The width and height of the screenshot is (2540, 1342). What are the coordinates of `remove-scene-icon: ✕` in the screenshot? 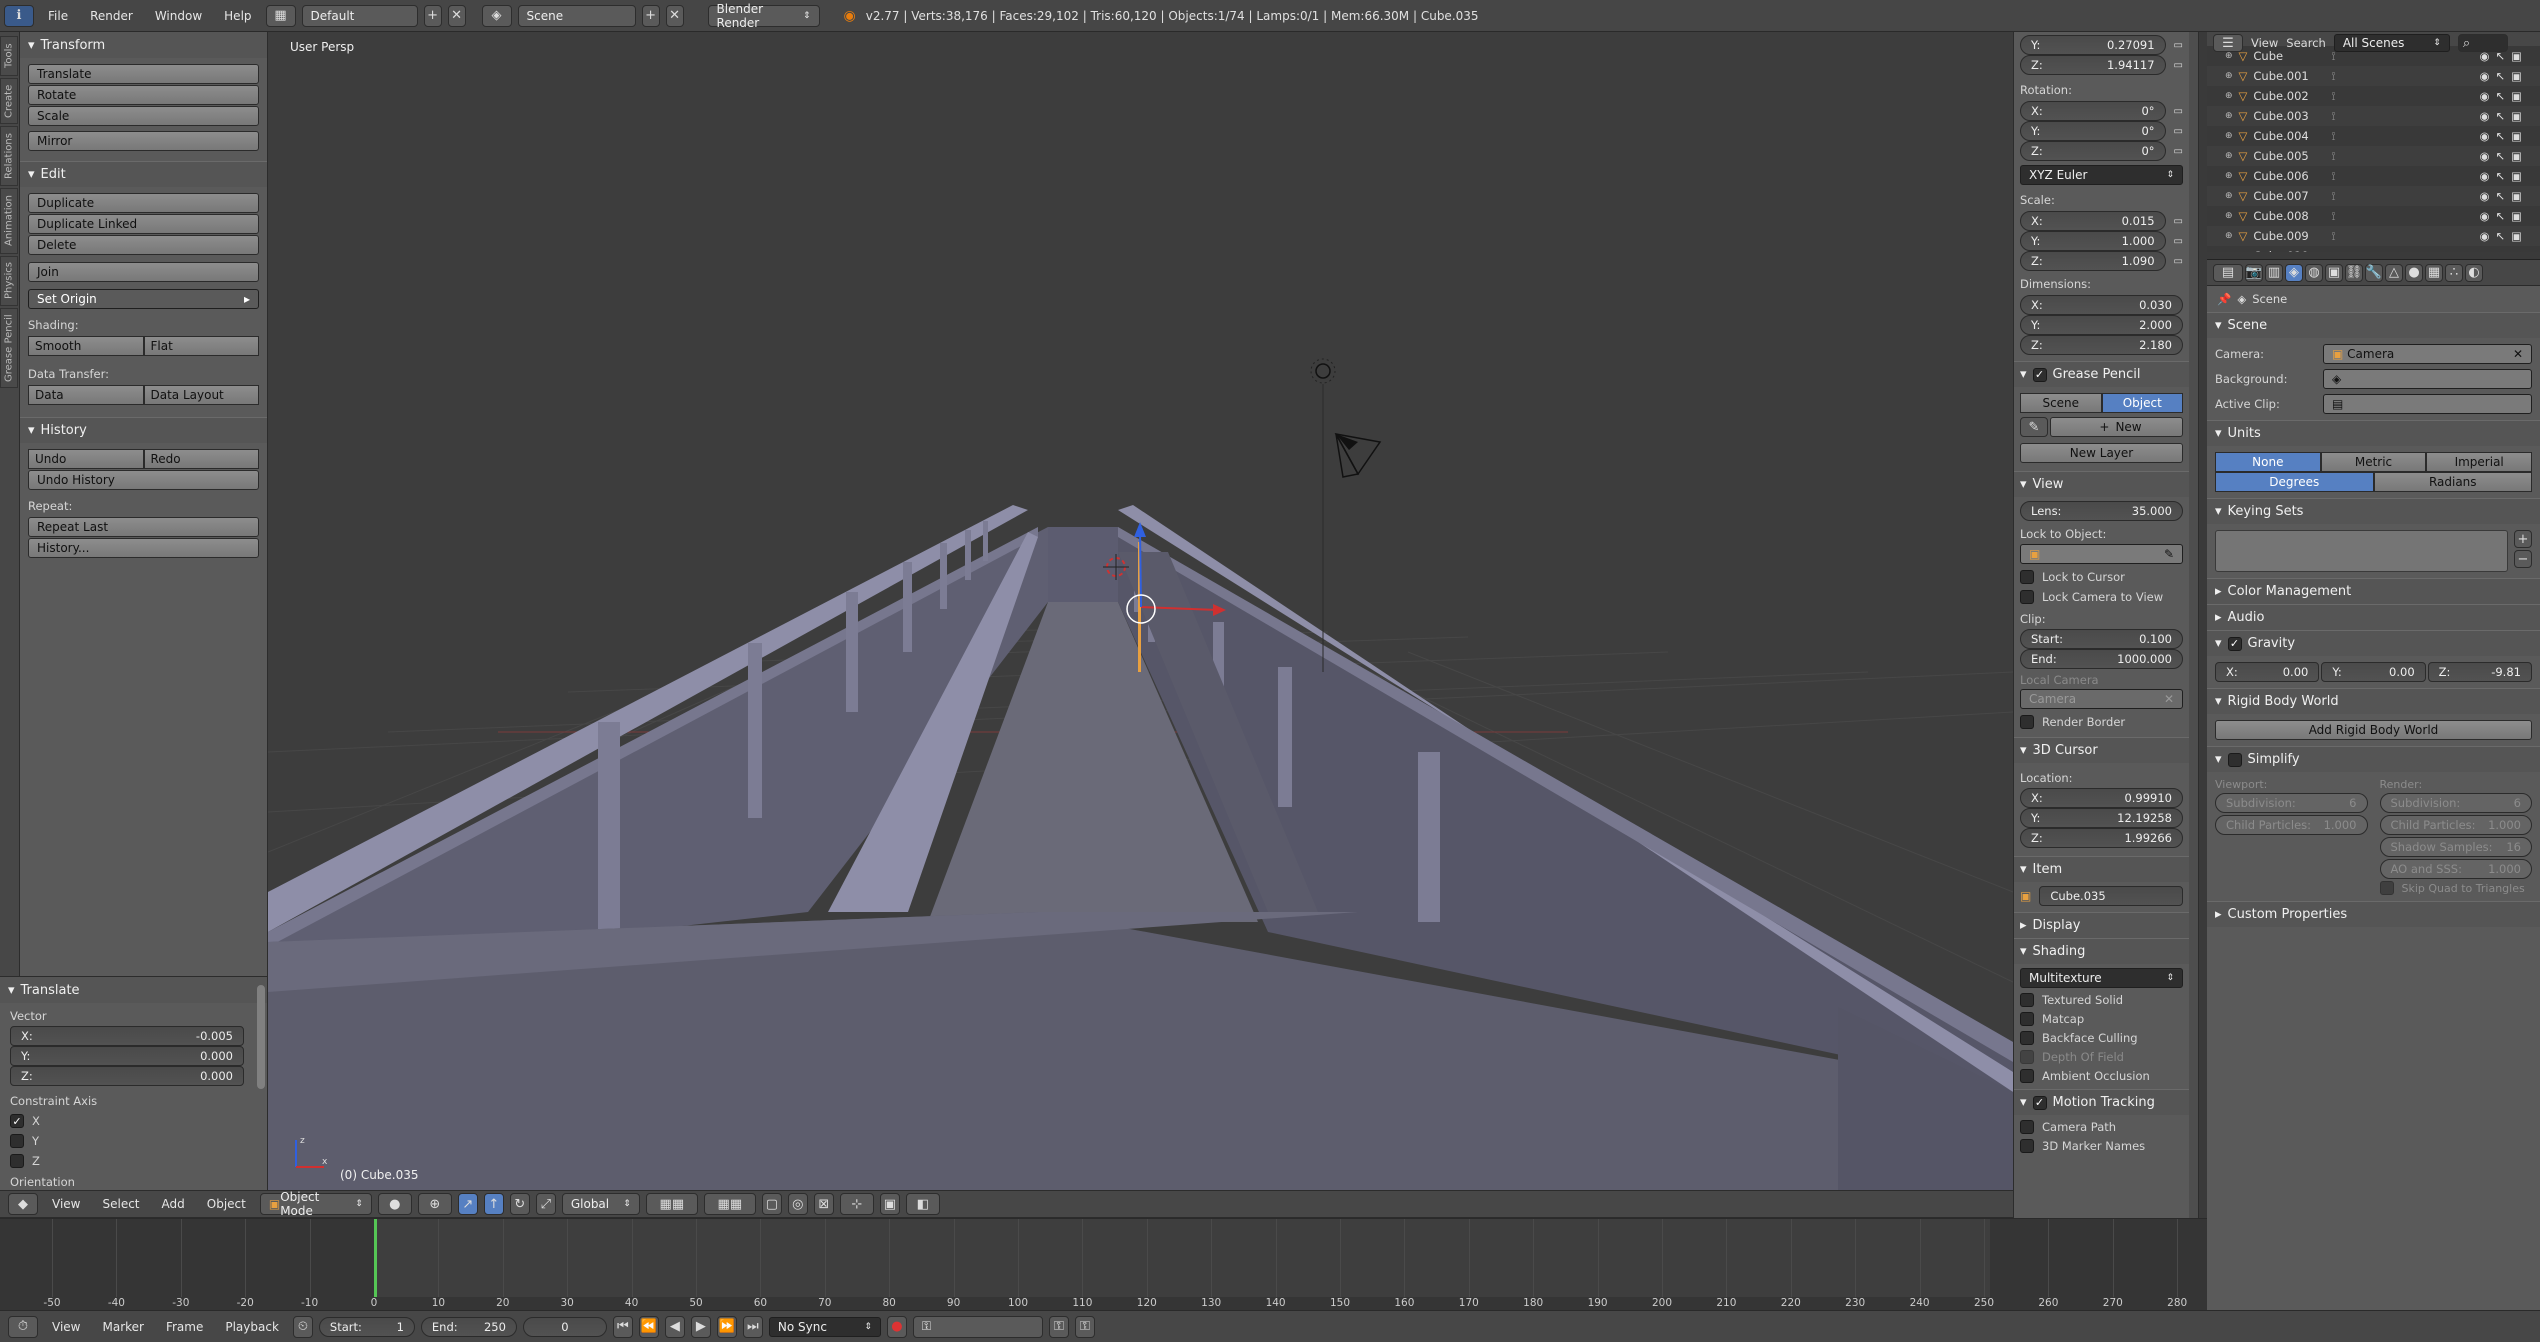 It's located at (674, 15).